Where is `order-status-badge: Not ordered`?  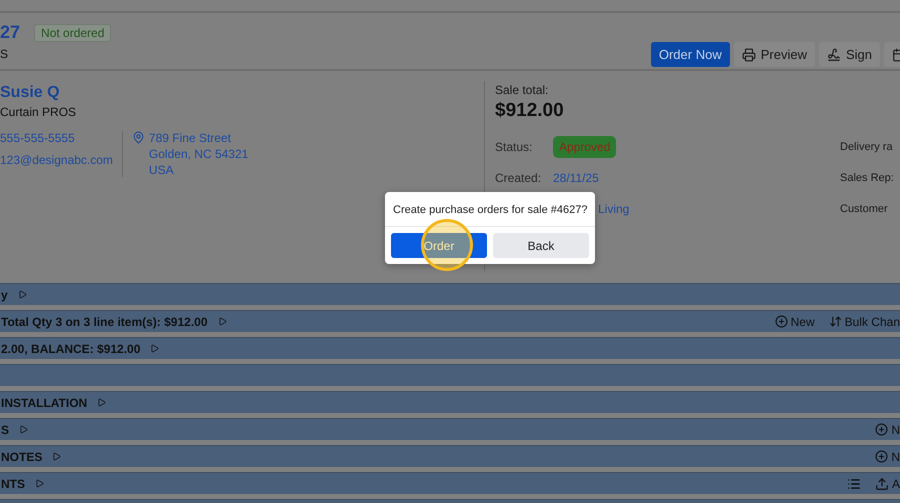 order-status-badge: Not ordered is located at coordinates (73, 33).